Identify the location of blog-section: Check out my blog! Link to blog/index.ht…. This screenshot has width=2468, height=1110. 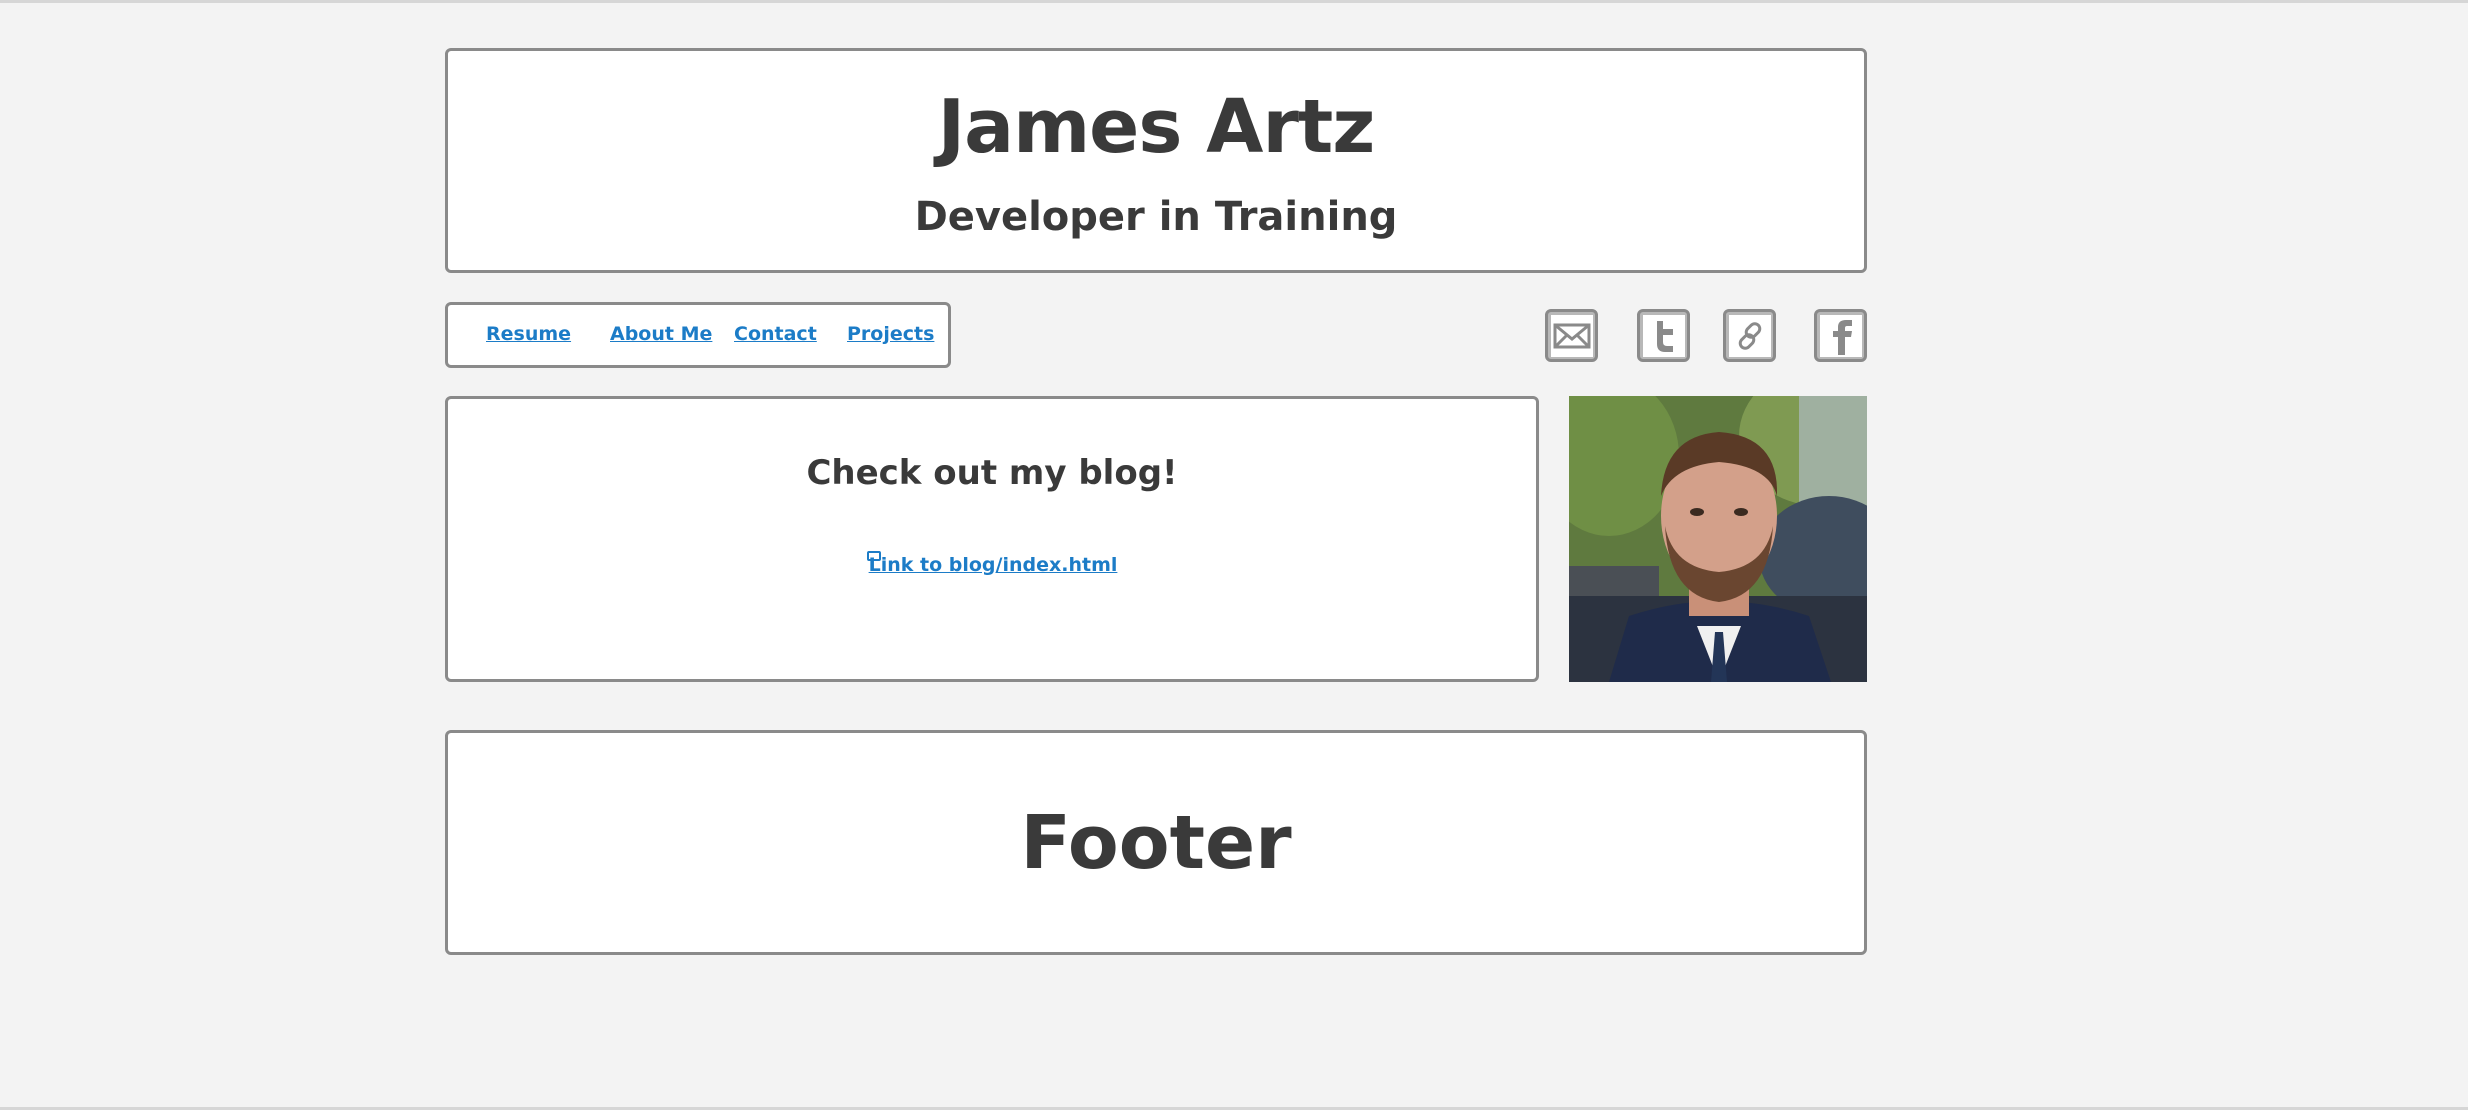
(992, 539).